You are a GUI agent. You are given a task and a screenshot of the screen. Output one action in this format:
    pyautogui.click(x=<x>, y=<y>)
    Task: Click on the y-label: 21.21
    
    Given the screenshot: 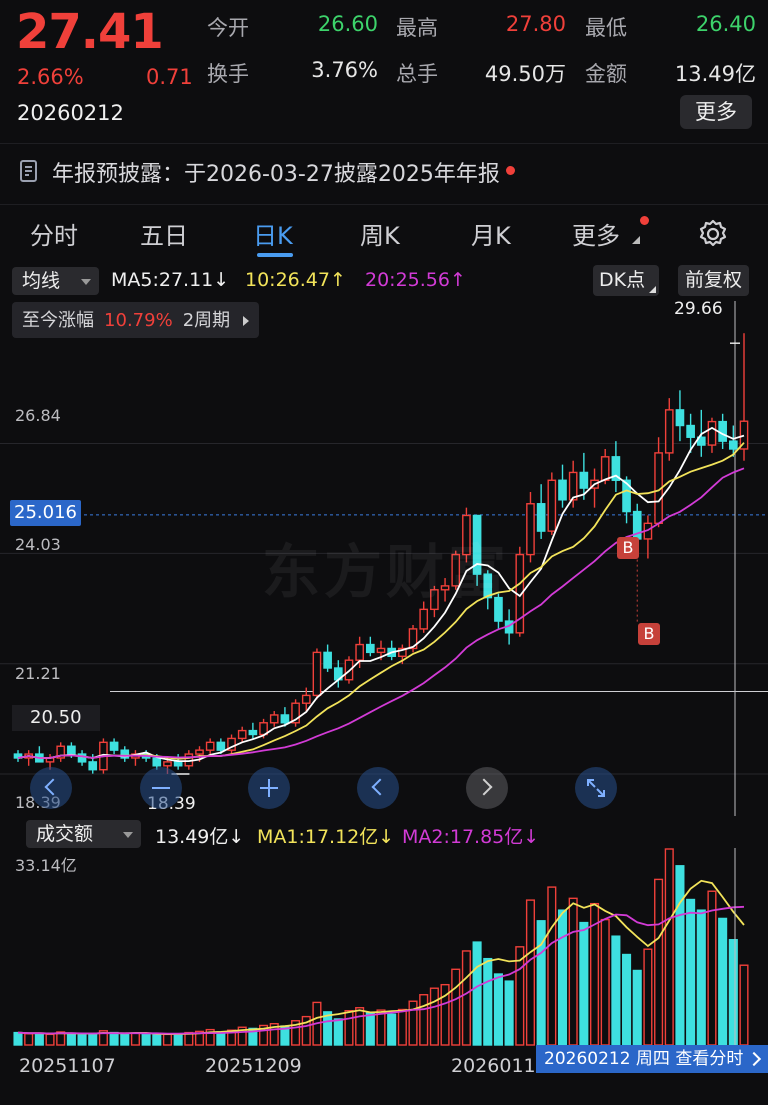 What is the action you would take?
    pyautogui.click(x=38, y=673)
    